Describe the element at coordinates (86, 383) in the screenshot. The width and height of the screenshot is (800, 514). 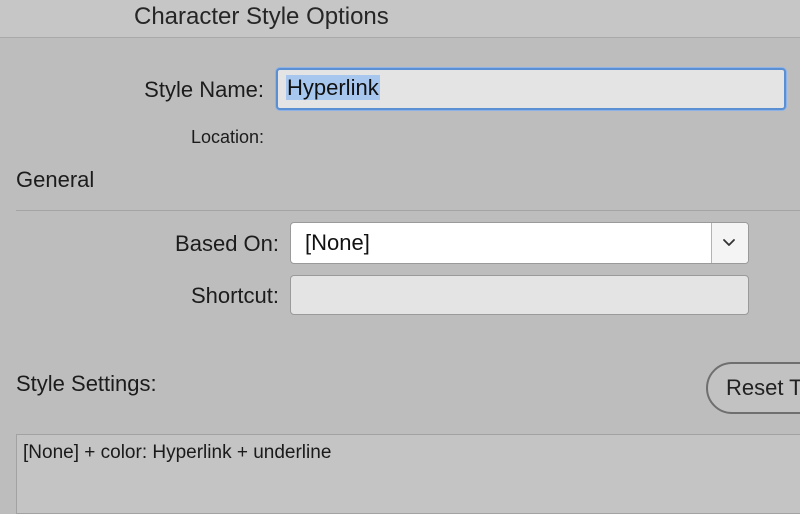
I see `style-settings-heading: Style Settings:` at that location.